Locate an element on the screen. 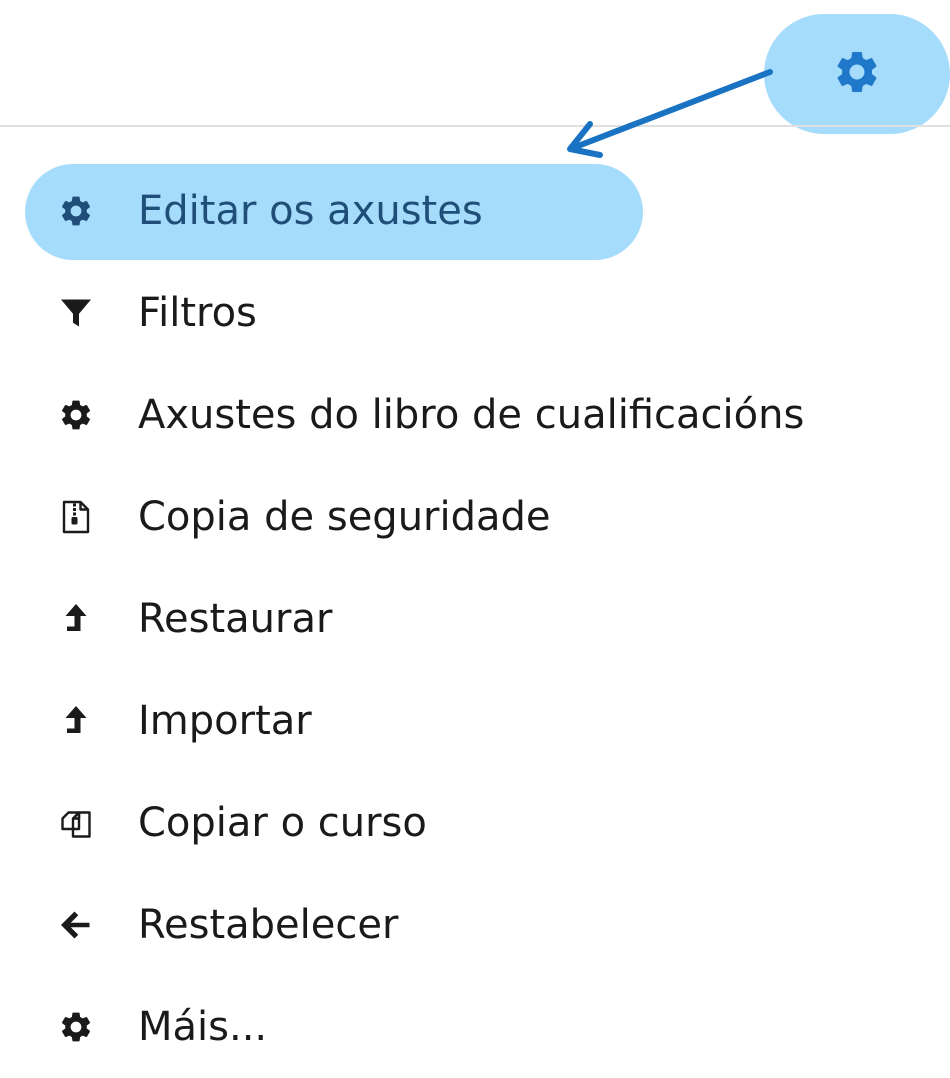  arrow-left-icon is located at coordinates (76, 925).